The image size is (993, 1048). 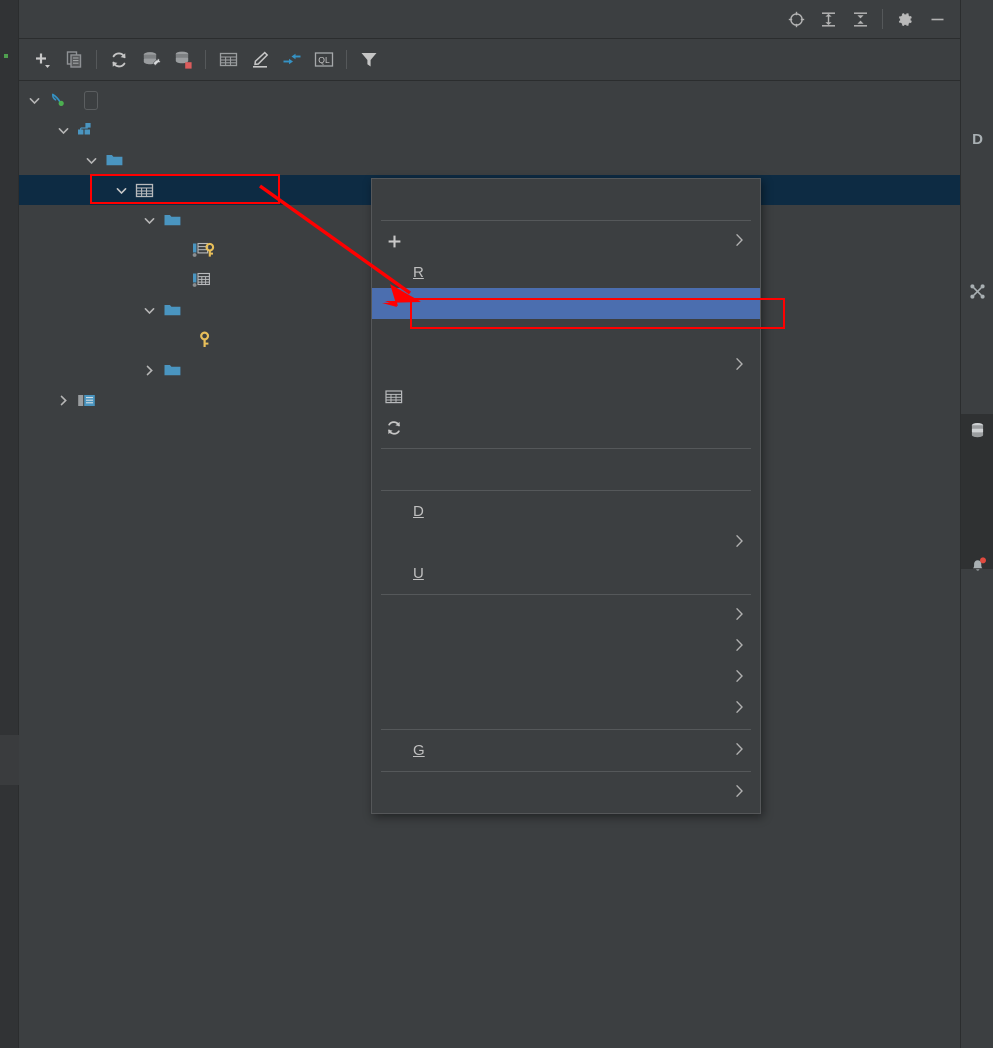 I want to click on expand-all-icon, so click(x=828, y=19).